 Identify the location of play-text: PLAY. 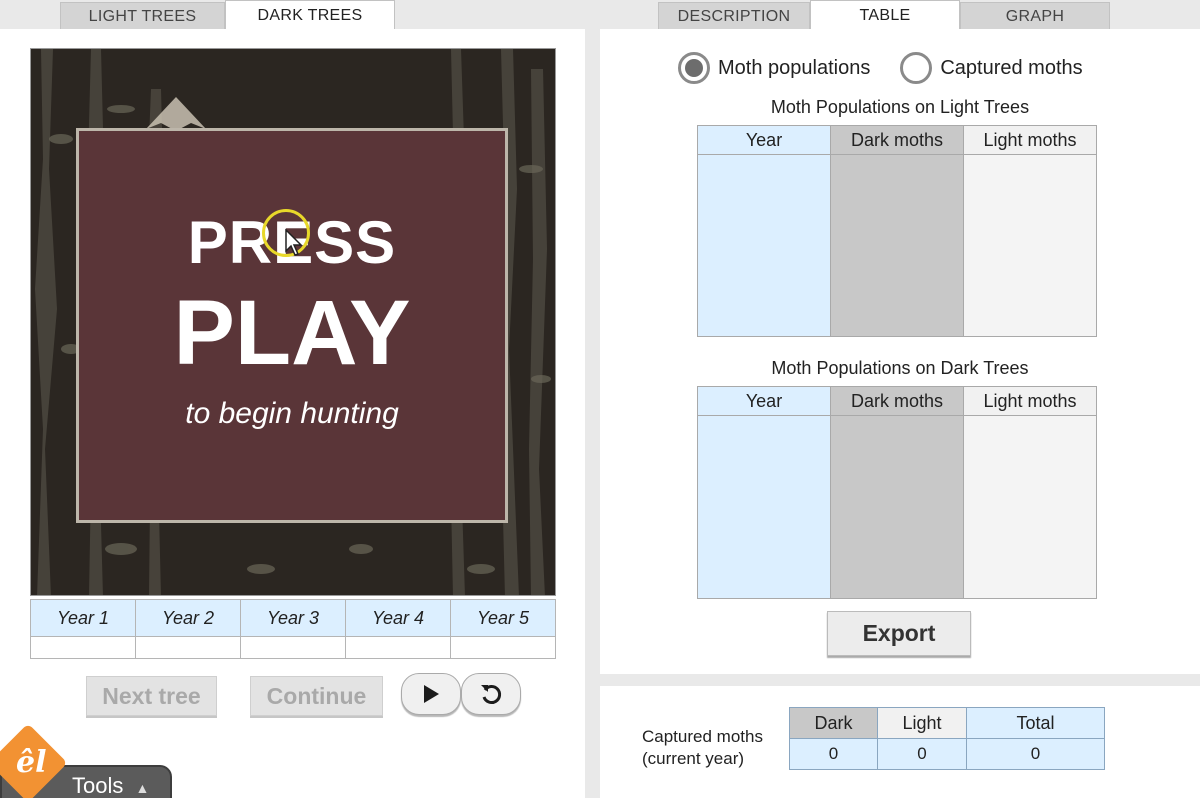
(292, 333).